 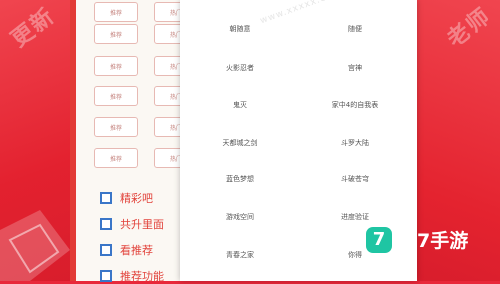 I want to click on checklist-label: 共升里面, so click(x=142, y=224).